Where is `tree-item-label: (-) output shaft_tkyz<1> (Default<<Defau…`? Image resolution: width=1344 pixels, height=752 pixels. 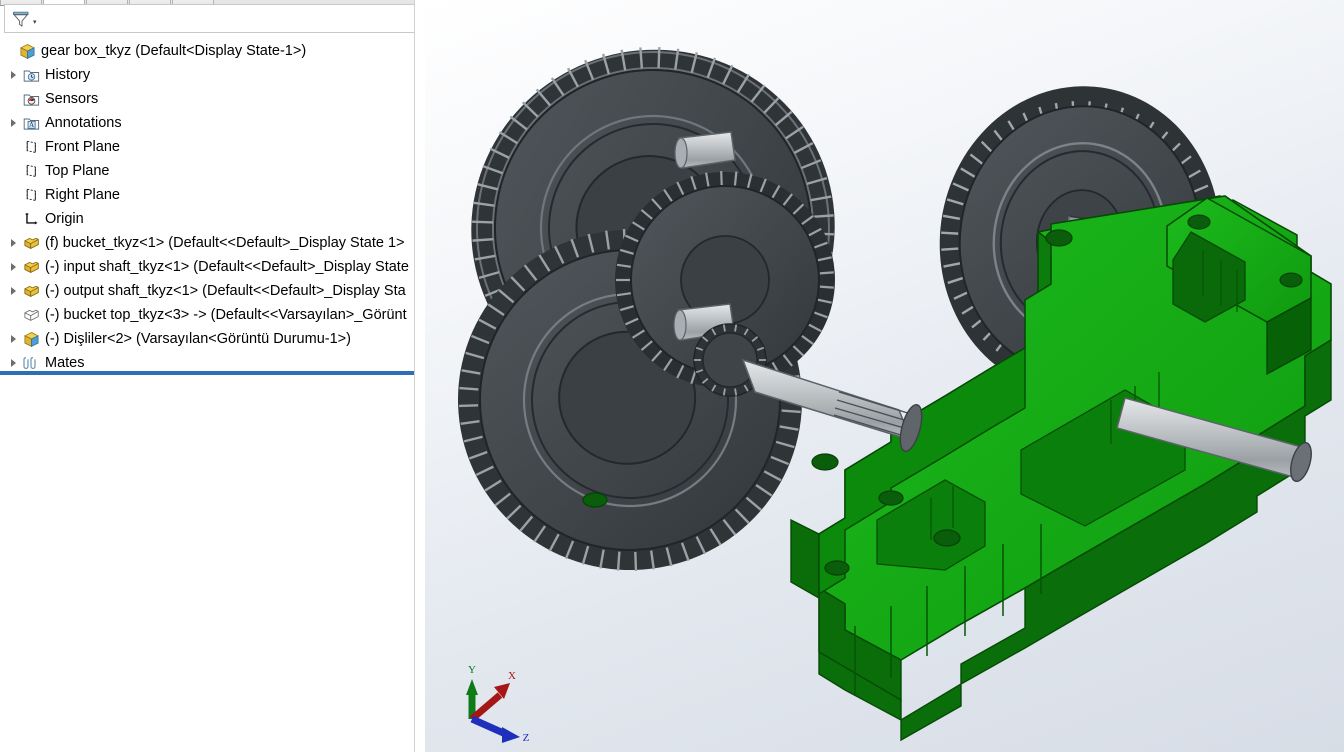
tree-item-label: (-) output shaft_tkyz<1> (Default<<Defau… is located at coordinates (225, 291).